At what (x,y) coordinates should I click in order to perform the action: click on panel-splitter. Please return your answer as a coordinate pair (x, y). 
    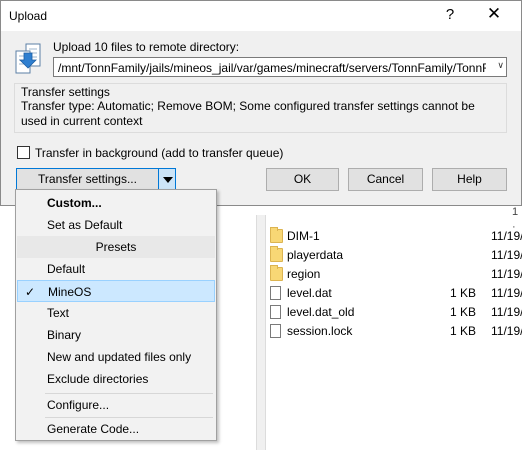
    Looking at the image, I should click on (261, 332).